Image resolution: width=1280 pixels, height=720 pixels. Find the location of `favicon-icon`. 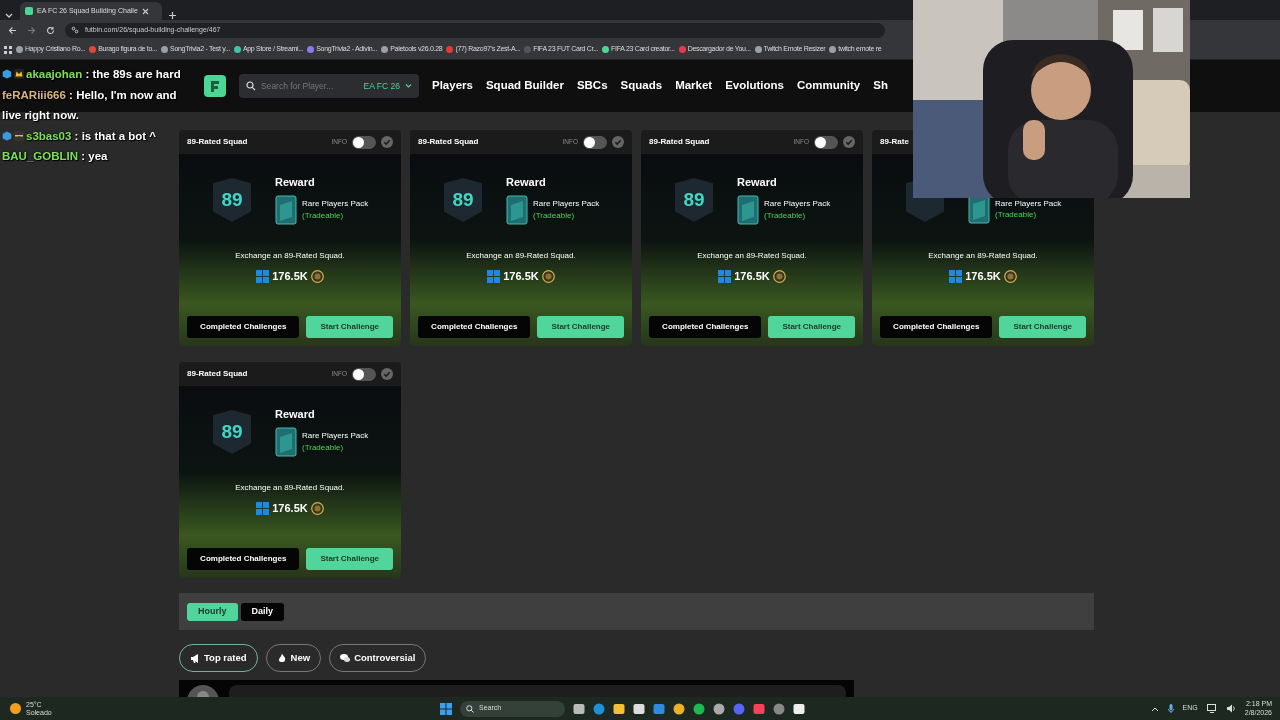

favicon-icon is located at coordinates (29, 11).